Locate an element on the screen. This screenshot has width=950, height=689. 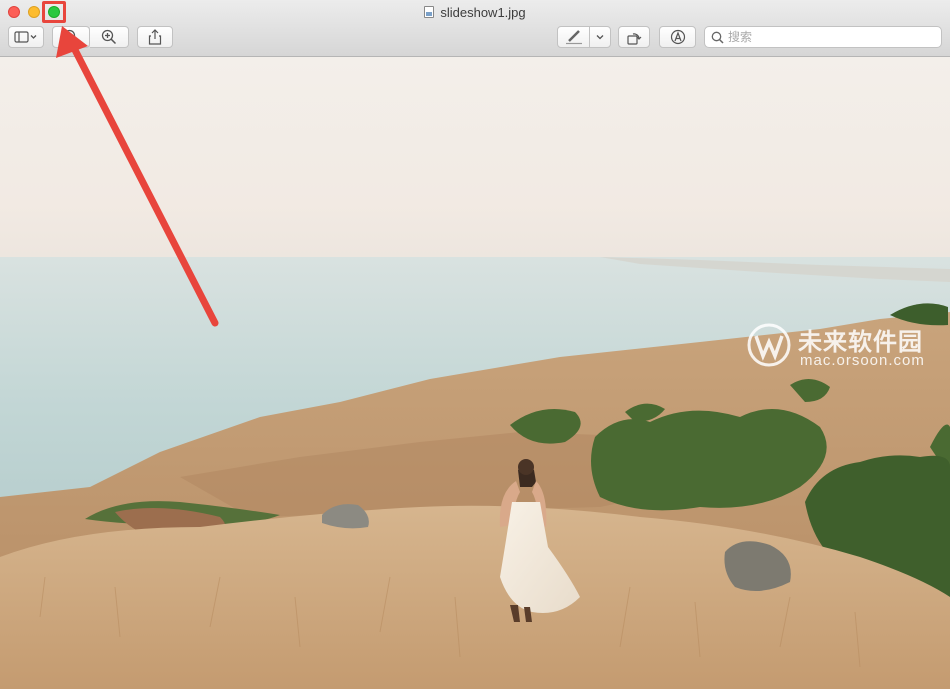
sidebar-icon is located at coordinates (25, 37).